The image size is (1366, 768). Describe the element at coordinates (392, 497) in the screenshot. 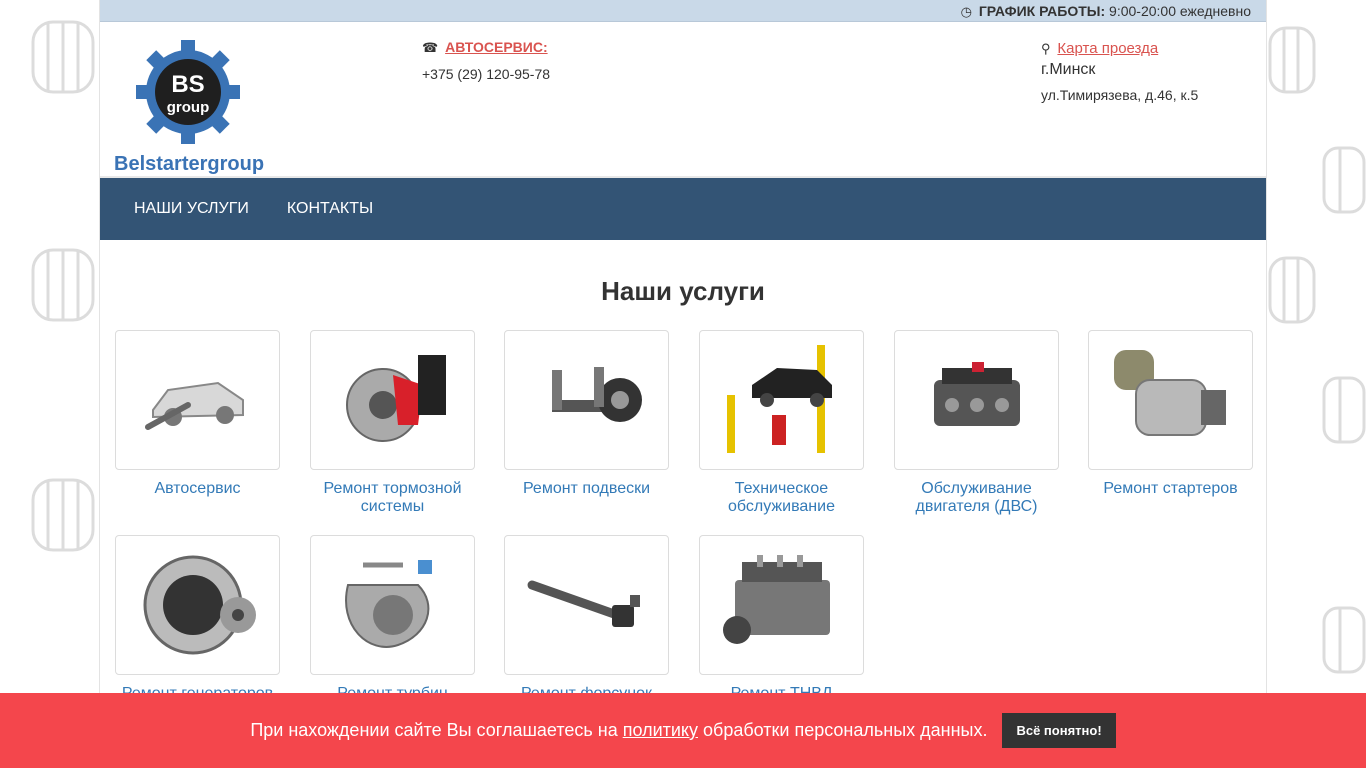

I see `service-label: Ремонт тормозной системы` at that location.